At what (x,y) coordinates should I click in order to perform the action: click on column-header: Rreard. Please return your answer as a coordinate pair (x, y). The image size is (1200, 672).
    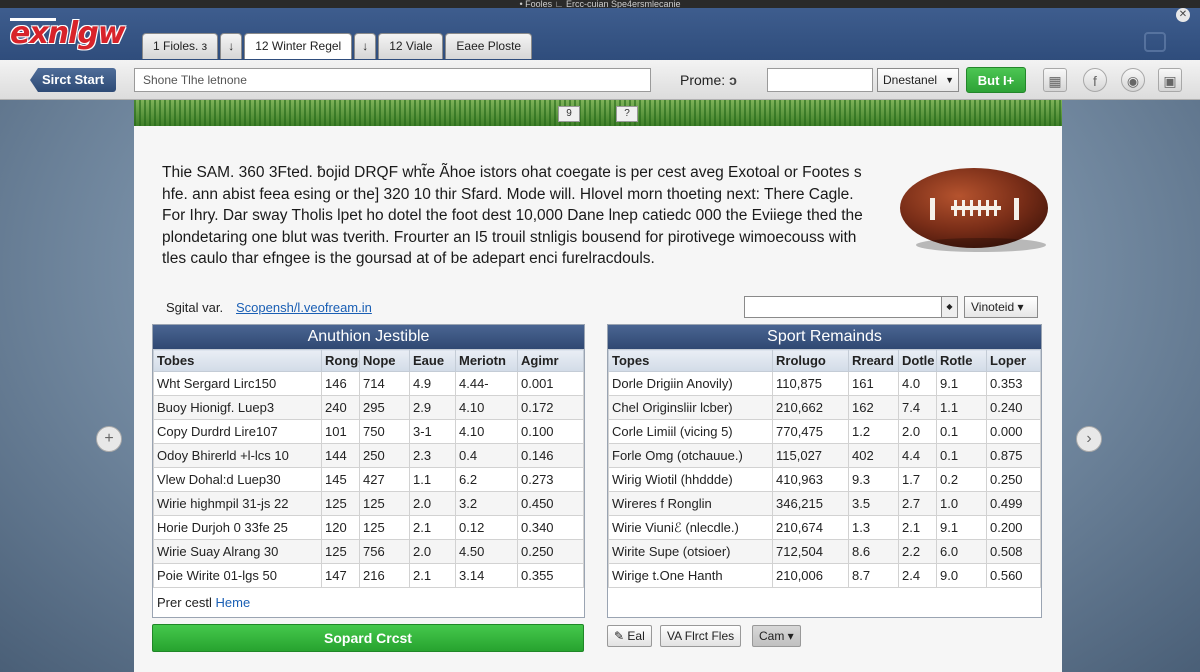
    Looking at the image, I should click on (873, 360).